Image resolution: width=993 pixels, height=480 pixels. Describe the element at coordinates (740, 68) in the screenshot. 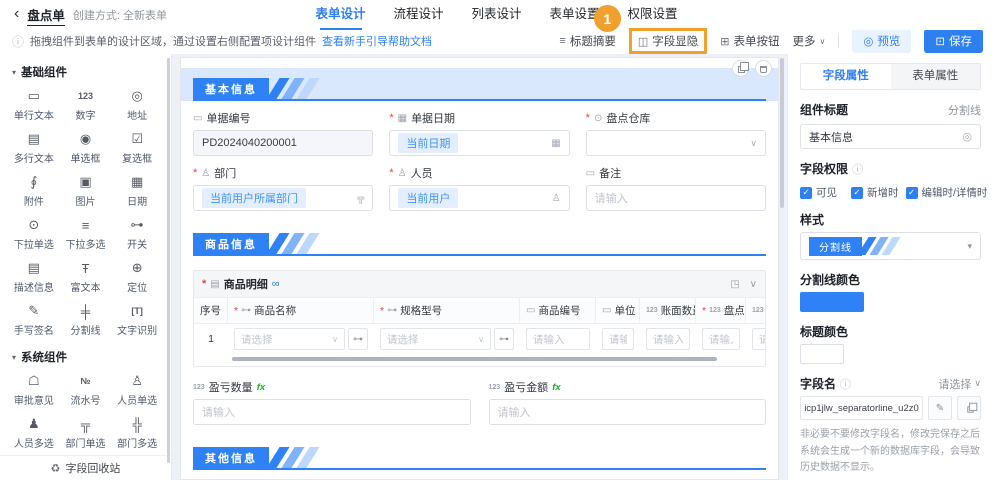

I see `copy-section-button` at that location.